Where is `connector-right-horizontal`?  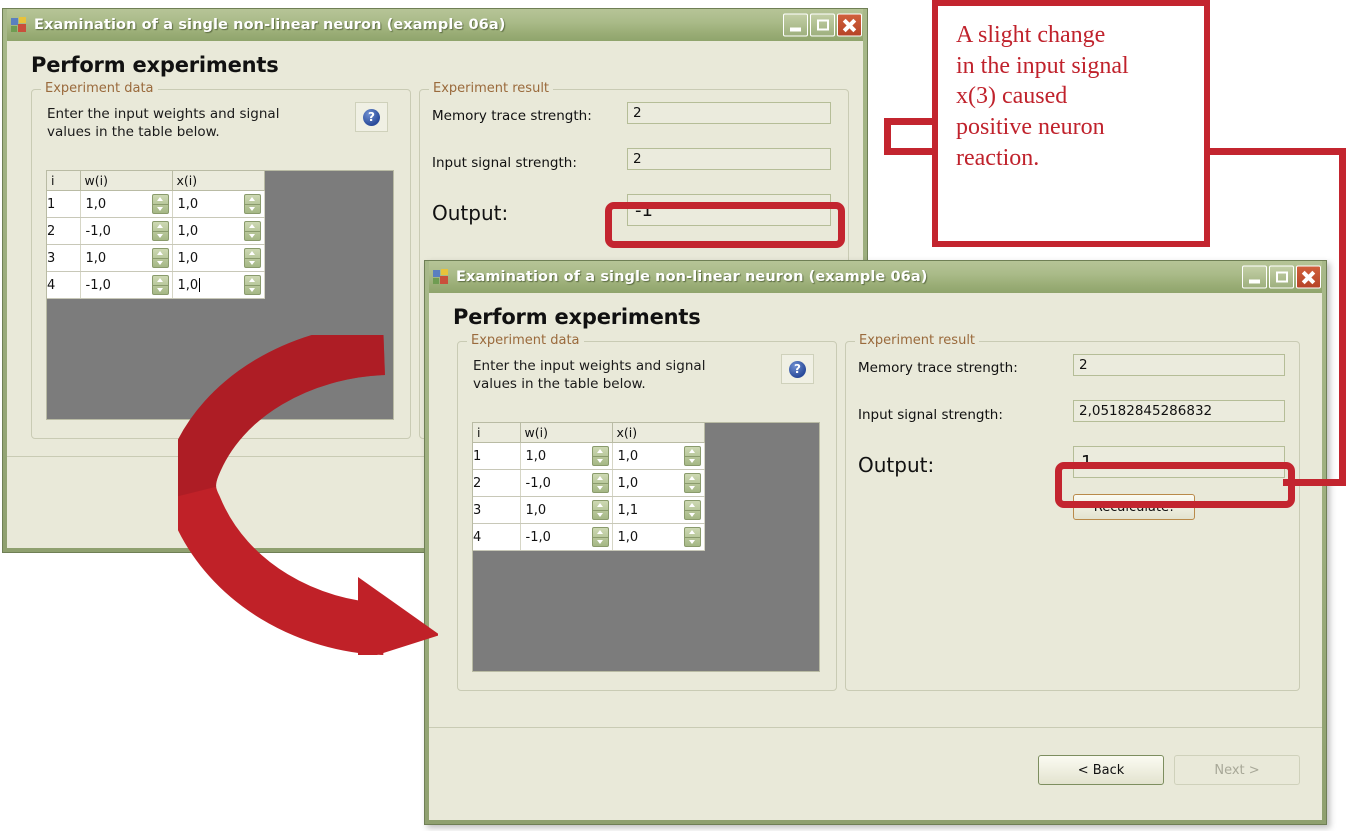
connector-right-horizontal is located at coordinates (1276, 151).